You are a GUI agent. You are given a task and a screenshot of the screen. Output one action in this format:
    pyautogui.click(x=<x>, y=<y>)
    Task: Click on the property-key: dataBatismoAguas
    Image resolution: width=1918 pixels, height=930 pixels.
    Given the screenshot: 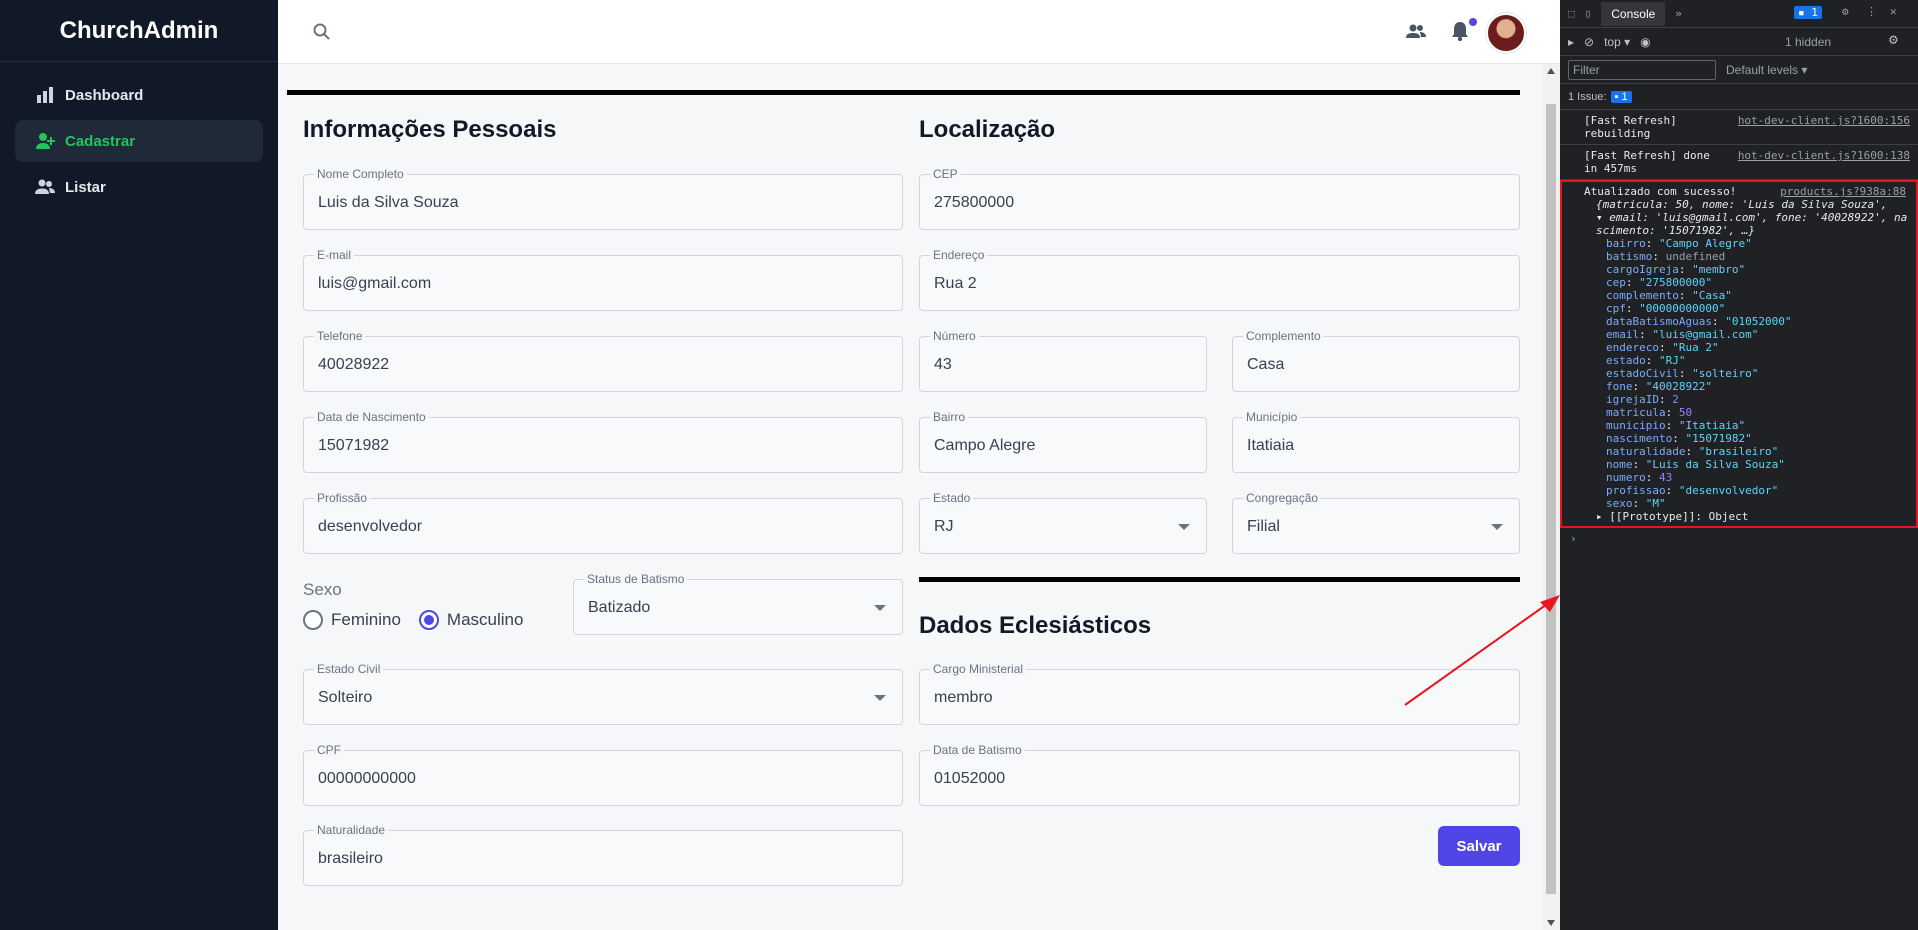 What is the action you would take?
    pyautogui.click(x=1659, y=321)
    